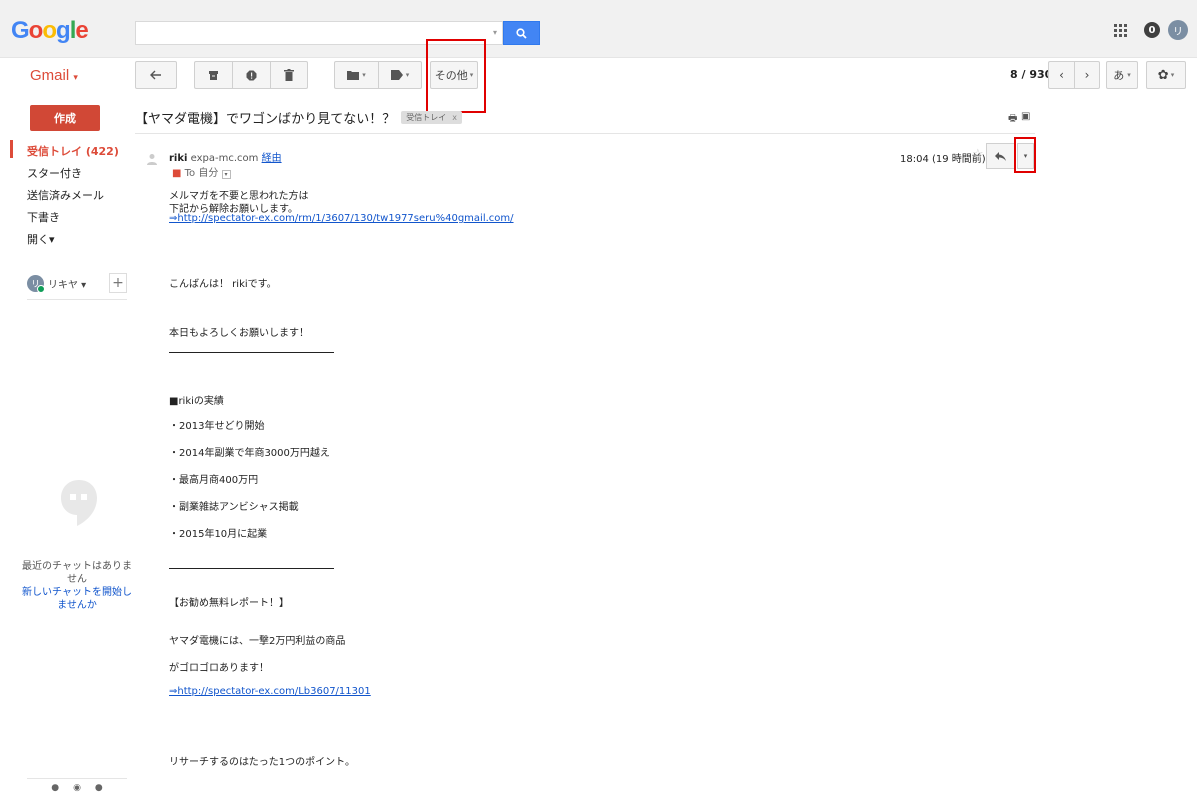 This screenshot has height=793, width=1197. I want to click on body-line: がゴロゴロあります！, so click(219, 668).